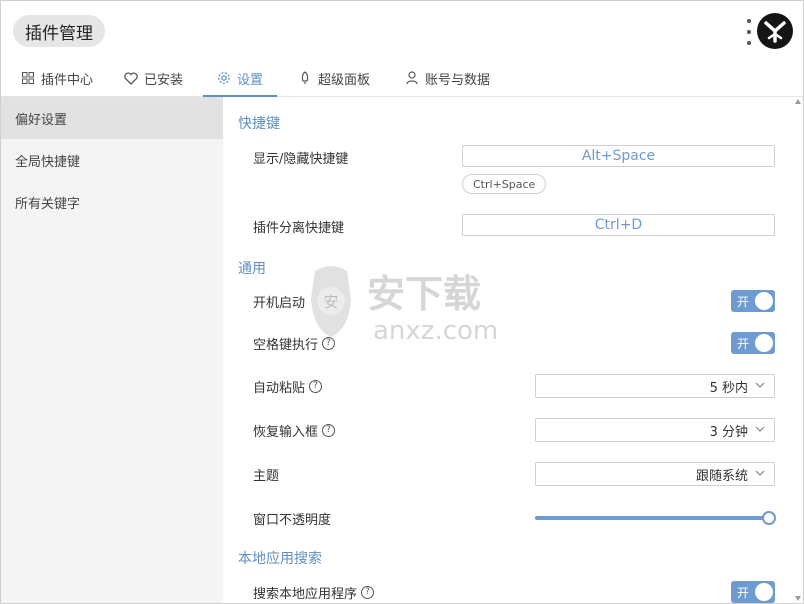 This screenshot has width=804, height=604. What do you see at coordinates (753, 343) in the screenshot?
I see `space-exec-toggle: 开` at bounding box center [753, 343].